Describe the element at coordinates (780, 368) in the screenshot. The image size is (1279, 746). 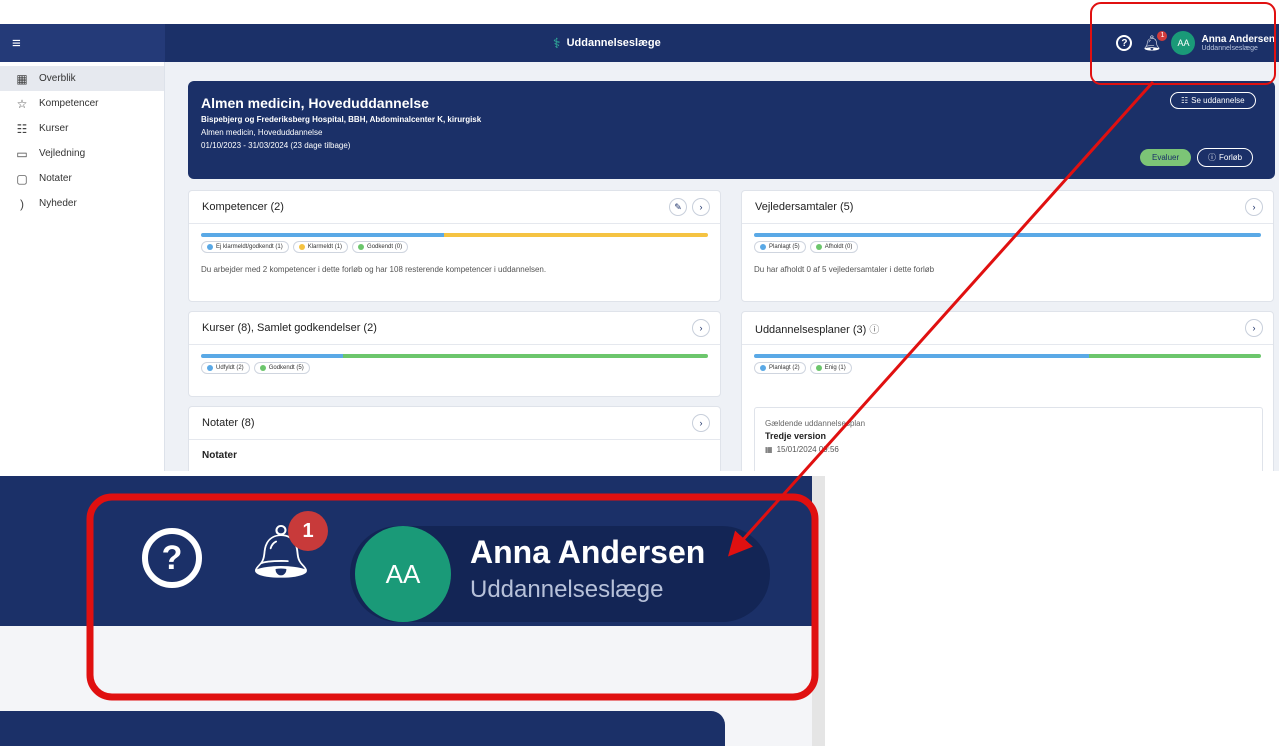
I see `status-chip: Planlagt (2)` at that location.